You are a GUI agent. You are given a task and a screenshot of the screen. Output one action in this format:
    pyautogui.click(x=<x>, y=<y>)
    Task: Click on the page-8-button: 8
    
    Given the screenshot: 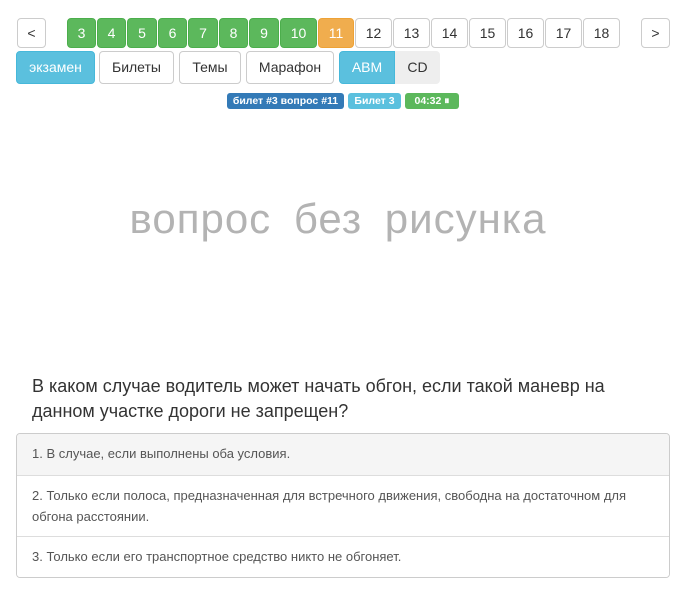 What is the action you would take?
    pyautogui.click(x=233, y=33)
    